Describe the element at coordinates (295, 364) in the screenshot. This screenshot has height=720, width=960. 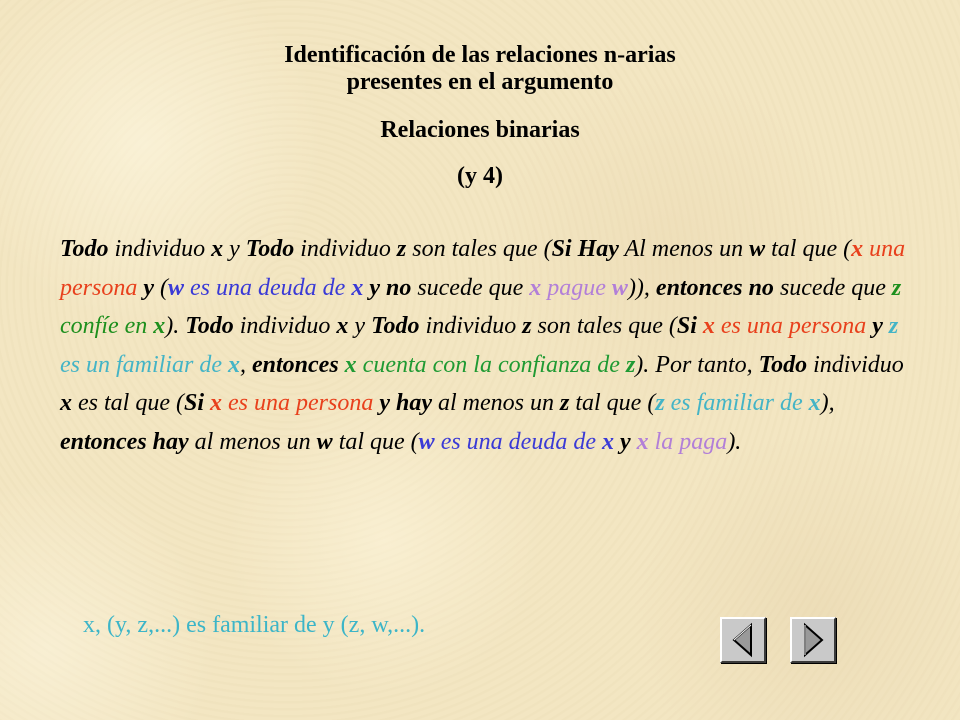
I see `argument-segment: entonces` at that location.